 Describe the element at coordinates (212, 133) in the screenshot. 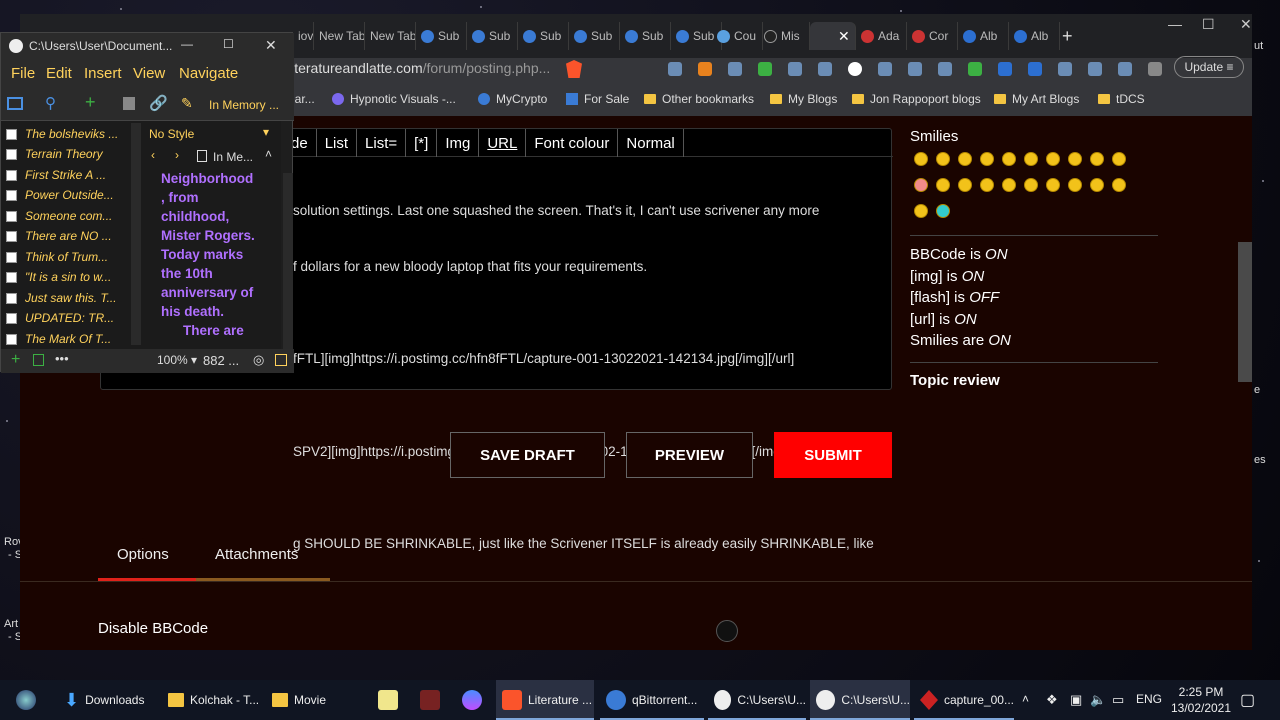

I see `style-select: No Style ▾` at that location.